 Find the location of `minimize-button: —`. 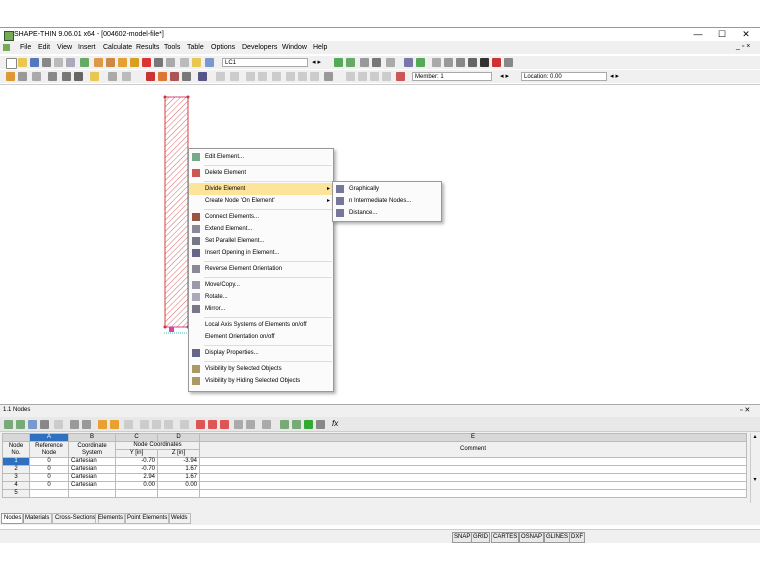

minimize-button: — is located at coordinates (698, 34).